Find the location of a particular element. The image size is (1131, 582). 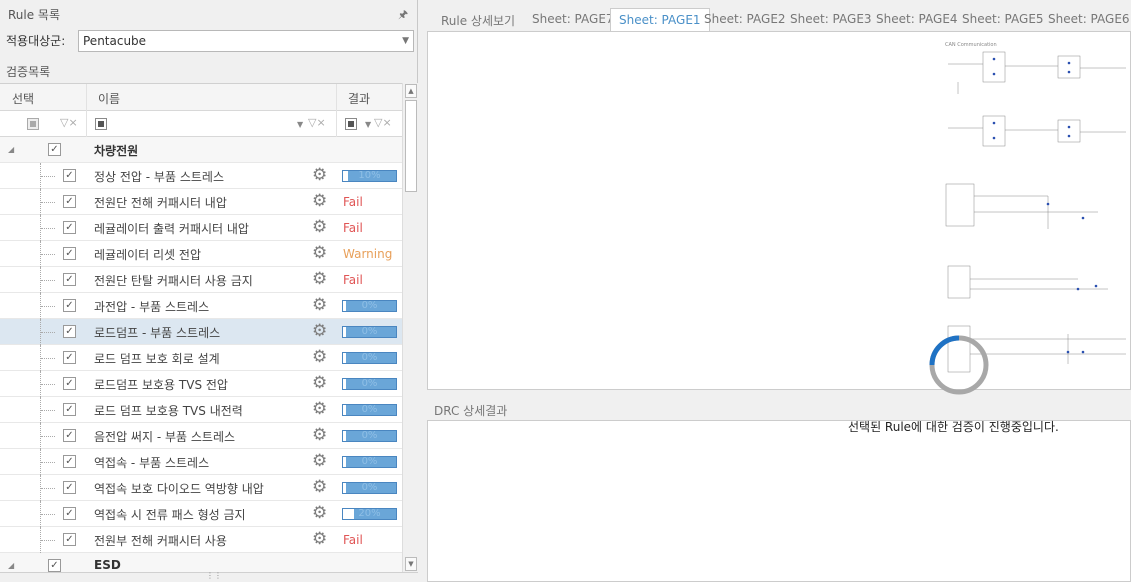

rule-name: 역접속 시 전류 패스 형성 금지 is located at coordinates (170, 515).